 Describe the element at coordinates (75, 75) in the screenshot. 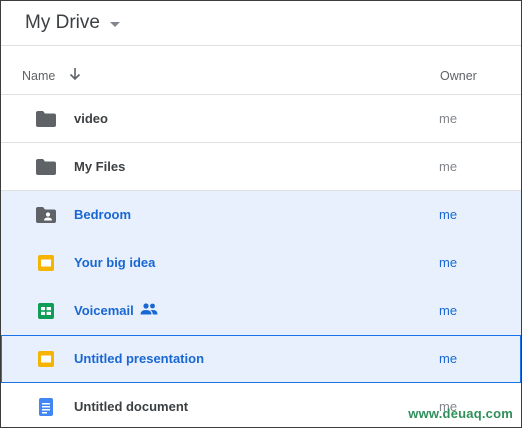

I see `sort-arrow-down-icon` at that location.